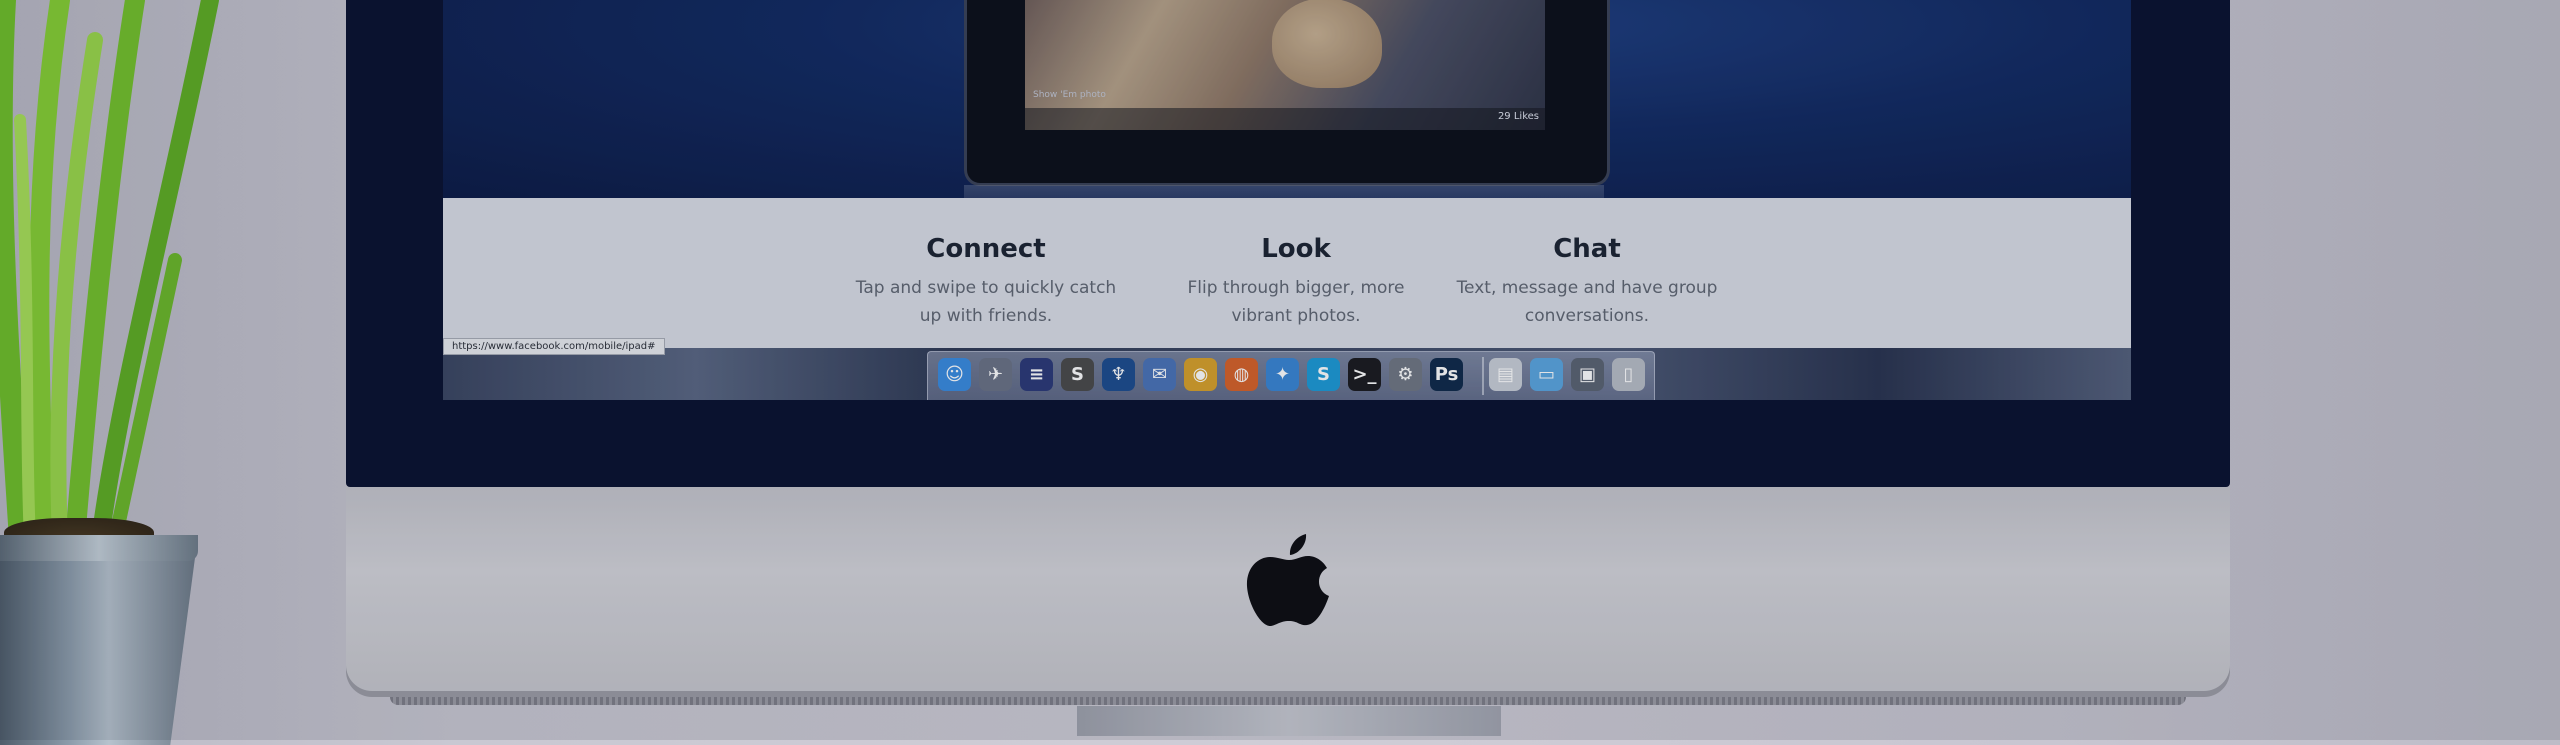  What do you see at coordinates (1285, 119) in the screenshot?
I see `tablet-photo-toolbar` at bounding box center [1285, 119].